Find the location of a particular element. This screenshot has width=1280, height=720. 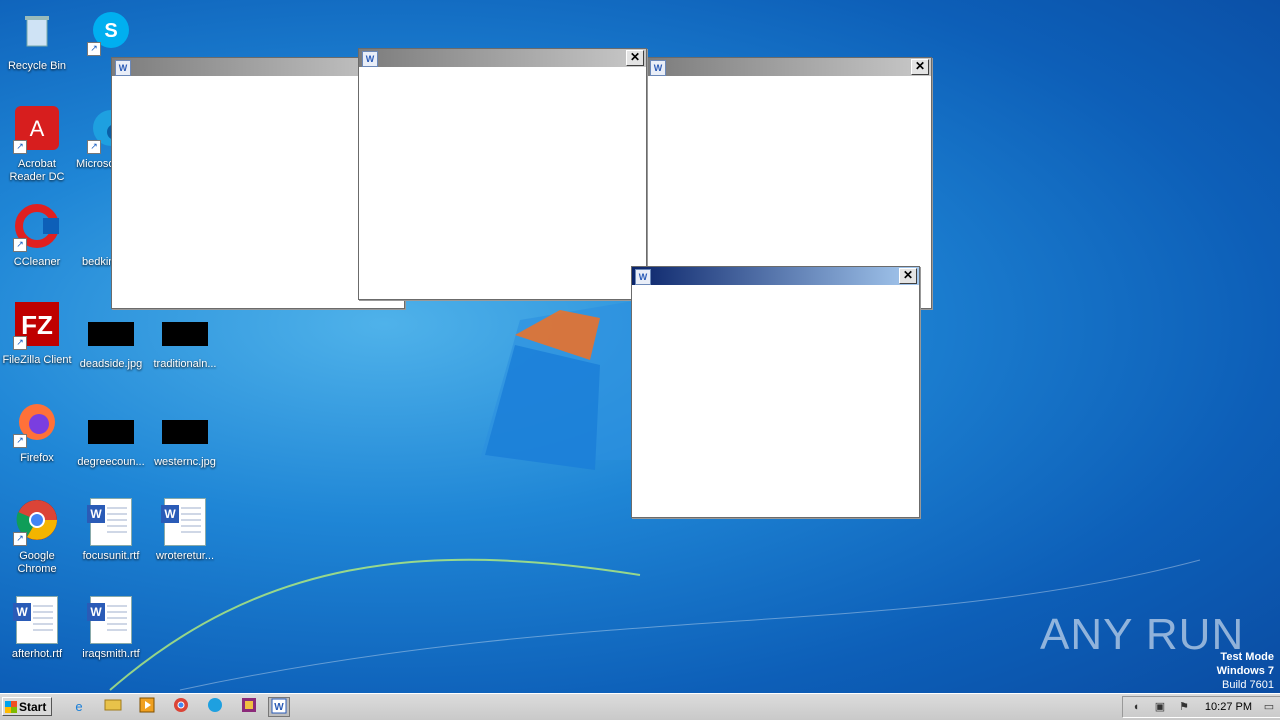

ccleaner-icon: ↗ CCleaner is located at coordinates (37, 236).